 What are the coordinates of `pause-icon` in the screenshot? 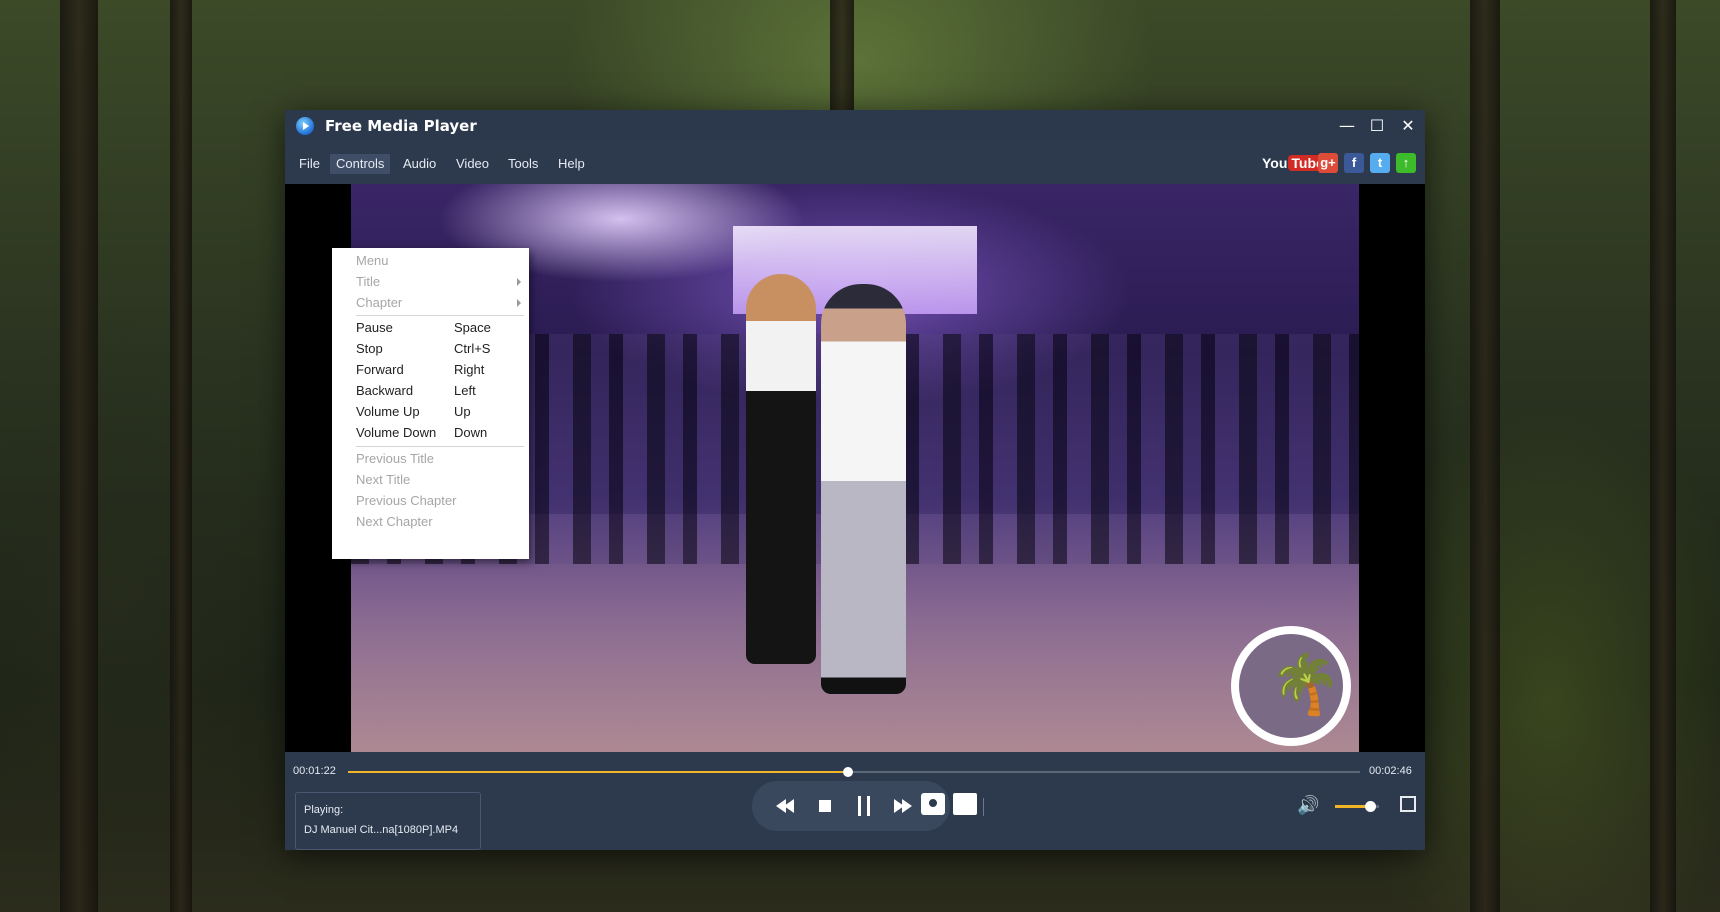 It's located at (864, 806).